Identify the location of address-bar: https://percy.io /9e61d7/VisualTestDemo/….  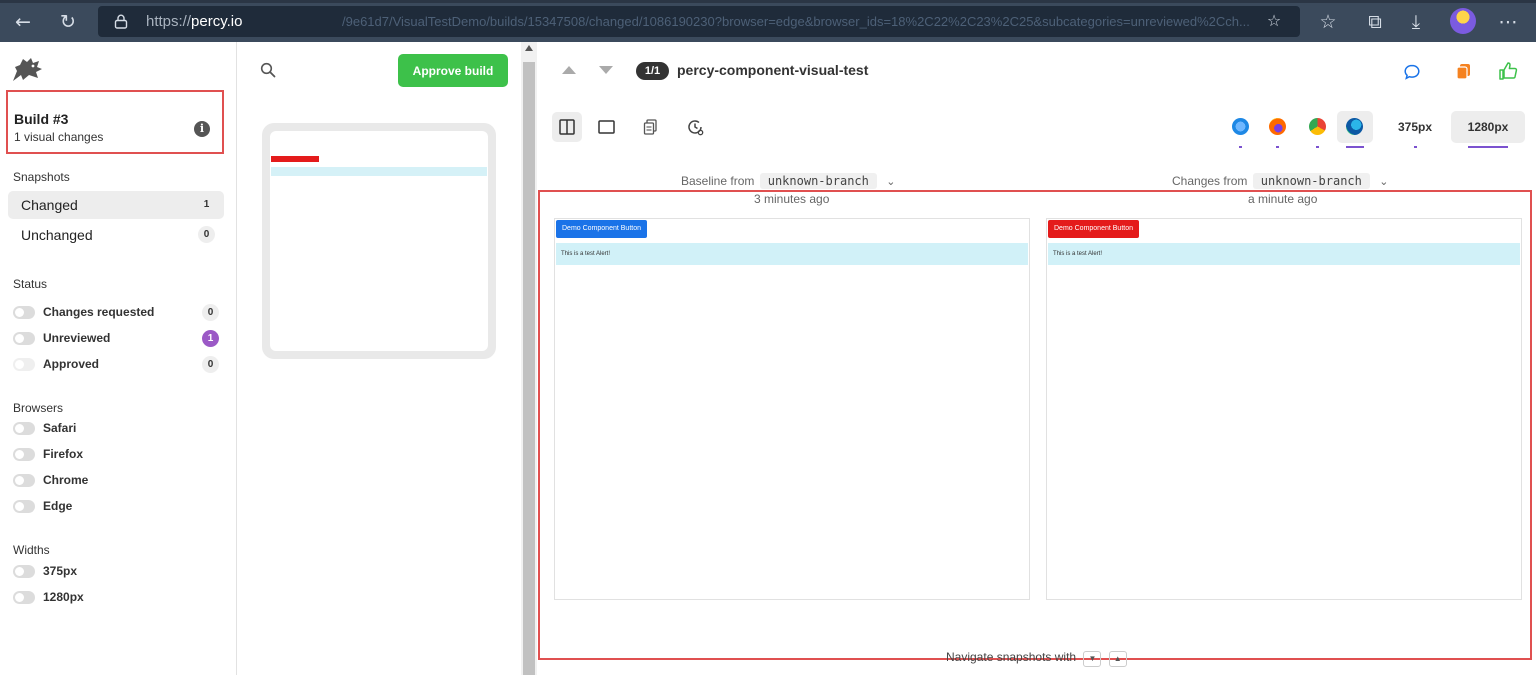
(699, 21).